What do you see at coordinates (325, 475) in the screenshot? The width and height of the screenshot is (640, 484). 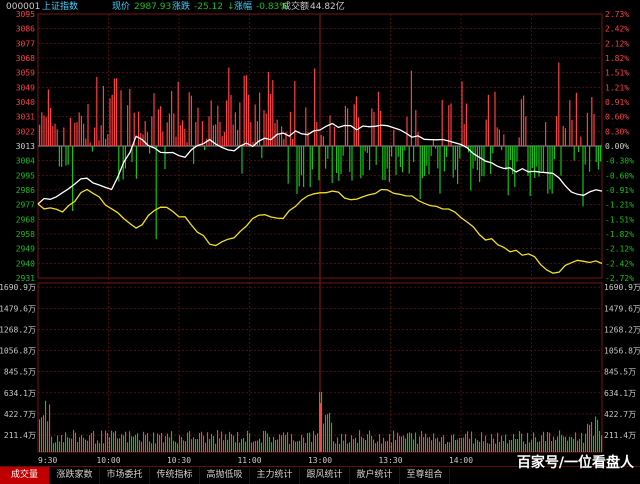 I see `tab-6: 跟风统计` at bounding box center [325, 475].